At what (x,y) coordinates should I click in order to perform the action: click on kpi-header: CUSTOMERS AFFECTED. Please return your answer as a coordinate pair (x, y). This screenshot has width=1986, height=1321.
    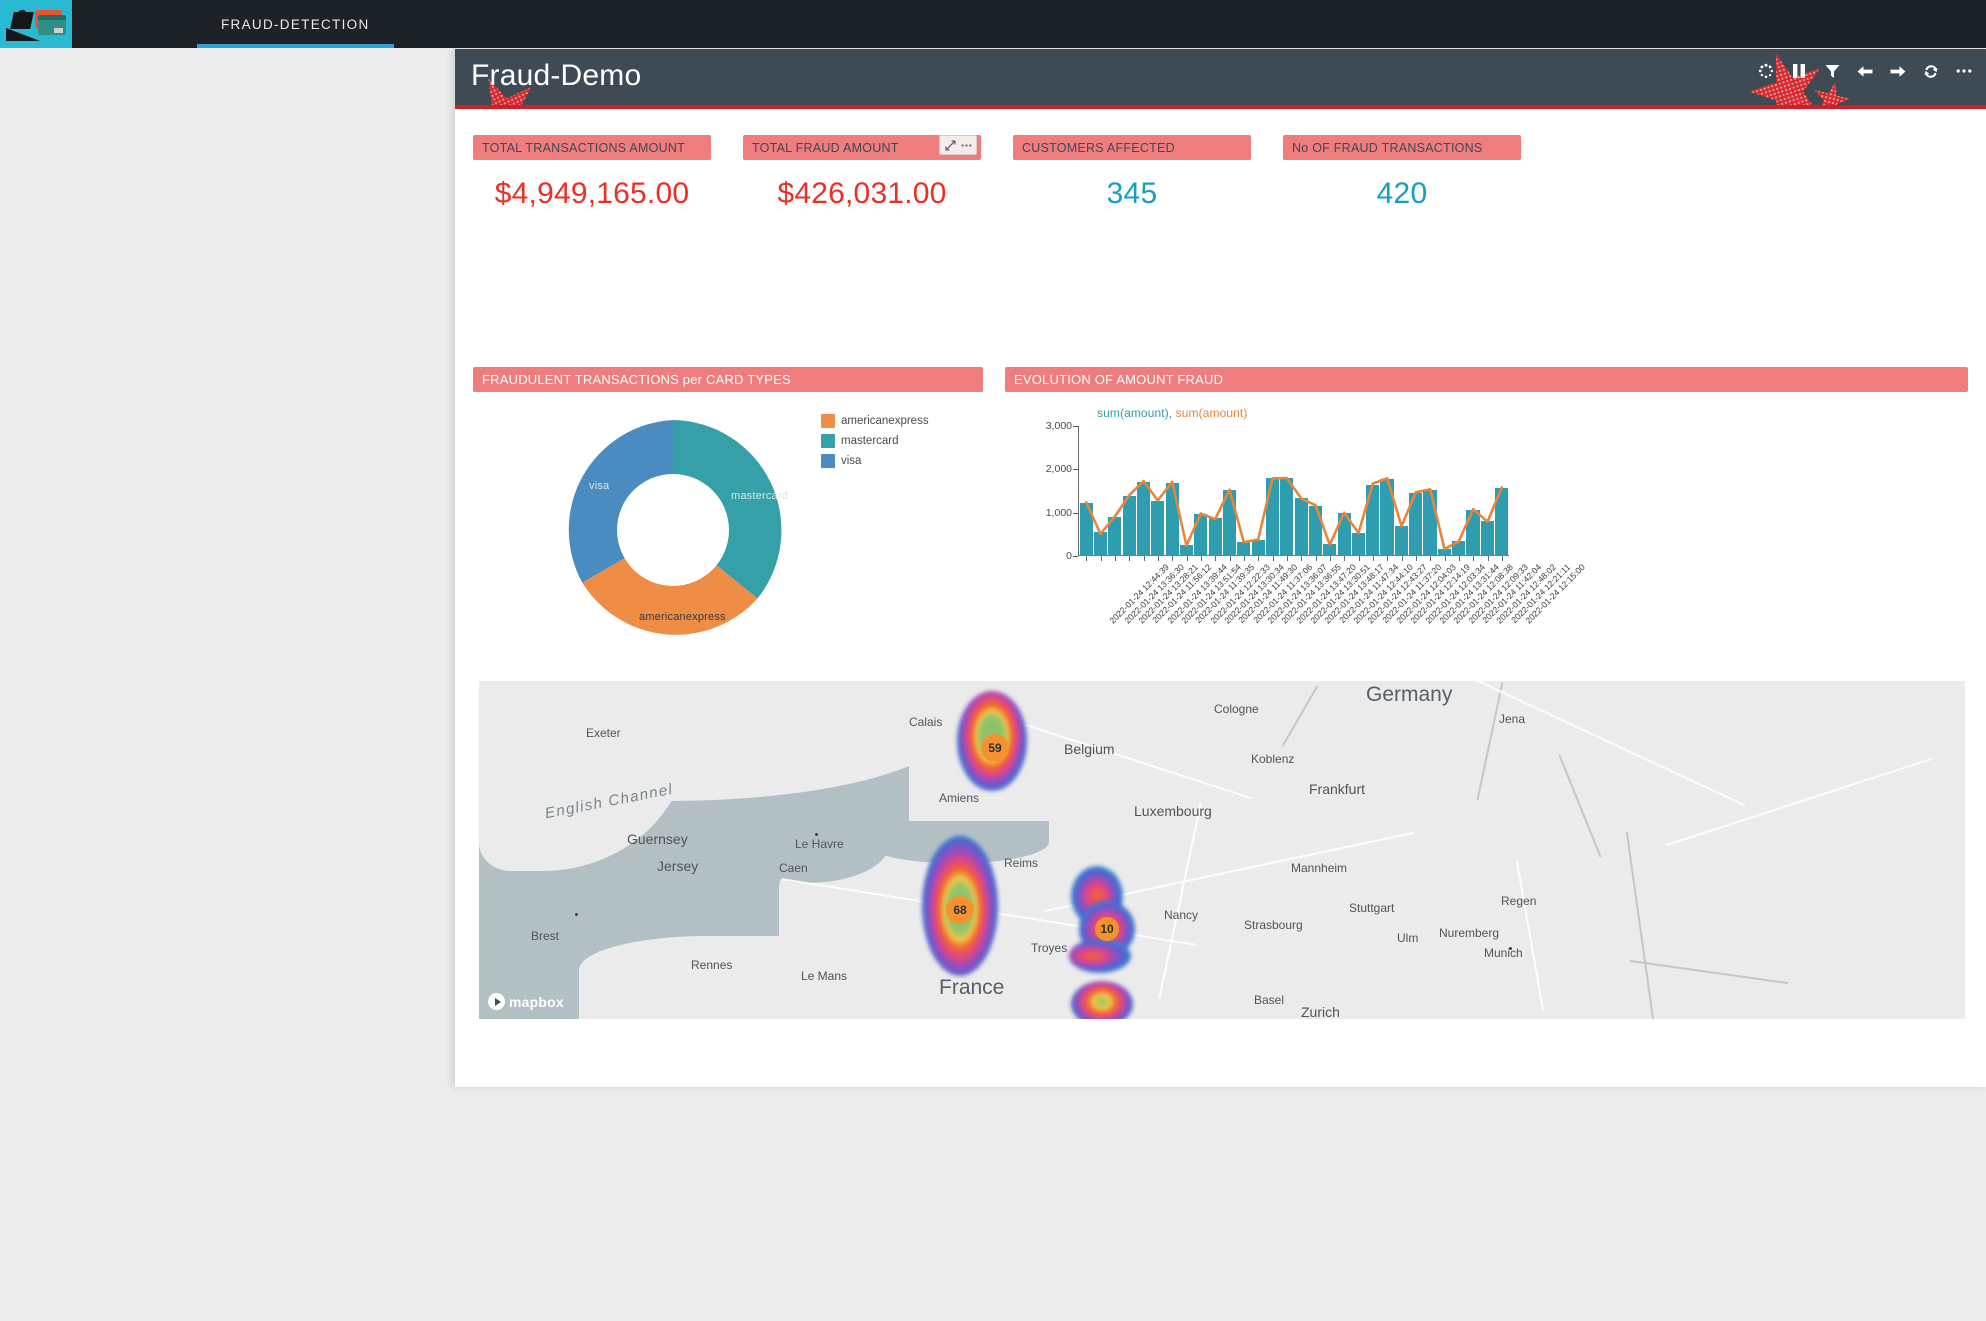
    Looking at the image, I should click on (1132, 147).